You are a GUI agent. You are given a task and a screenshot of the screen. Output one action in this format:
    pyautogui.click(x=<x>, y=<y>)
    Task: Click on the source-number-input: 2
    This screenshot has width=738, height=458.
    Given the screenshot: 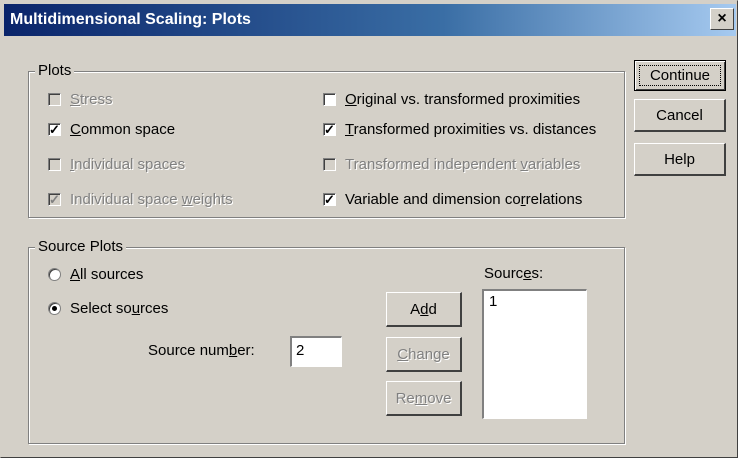 What is the action you would take?
    pyautogui.click(x=316, y=351)
    